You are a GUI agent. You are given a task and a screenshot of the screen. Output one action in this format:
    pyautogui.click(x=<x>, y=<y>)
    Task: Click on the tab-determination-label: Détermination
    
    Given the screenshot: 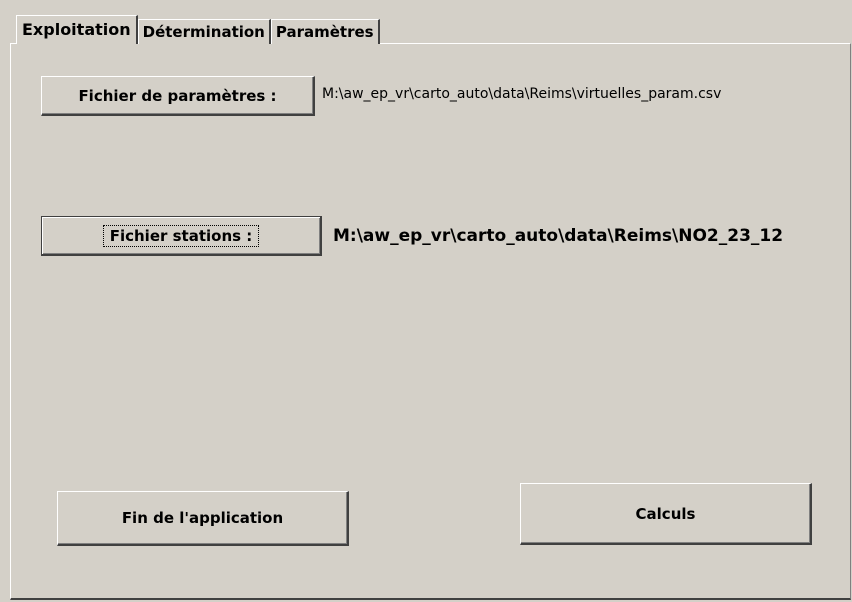 What is the action you would take?
    pyautogui.click(x=203, y=32)
    